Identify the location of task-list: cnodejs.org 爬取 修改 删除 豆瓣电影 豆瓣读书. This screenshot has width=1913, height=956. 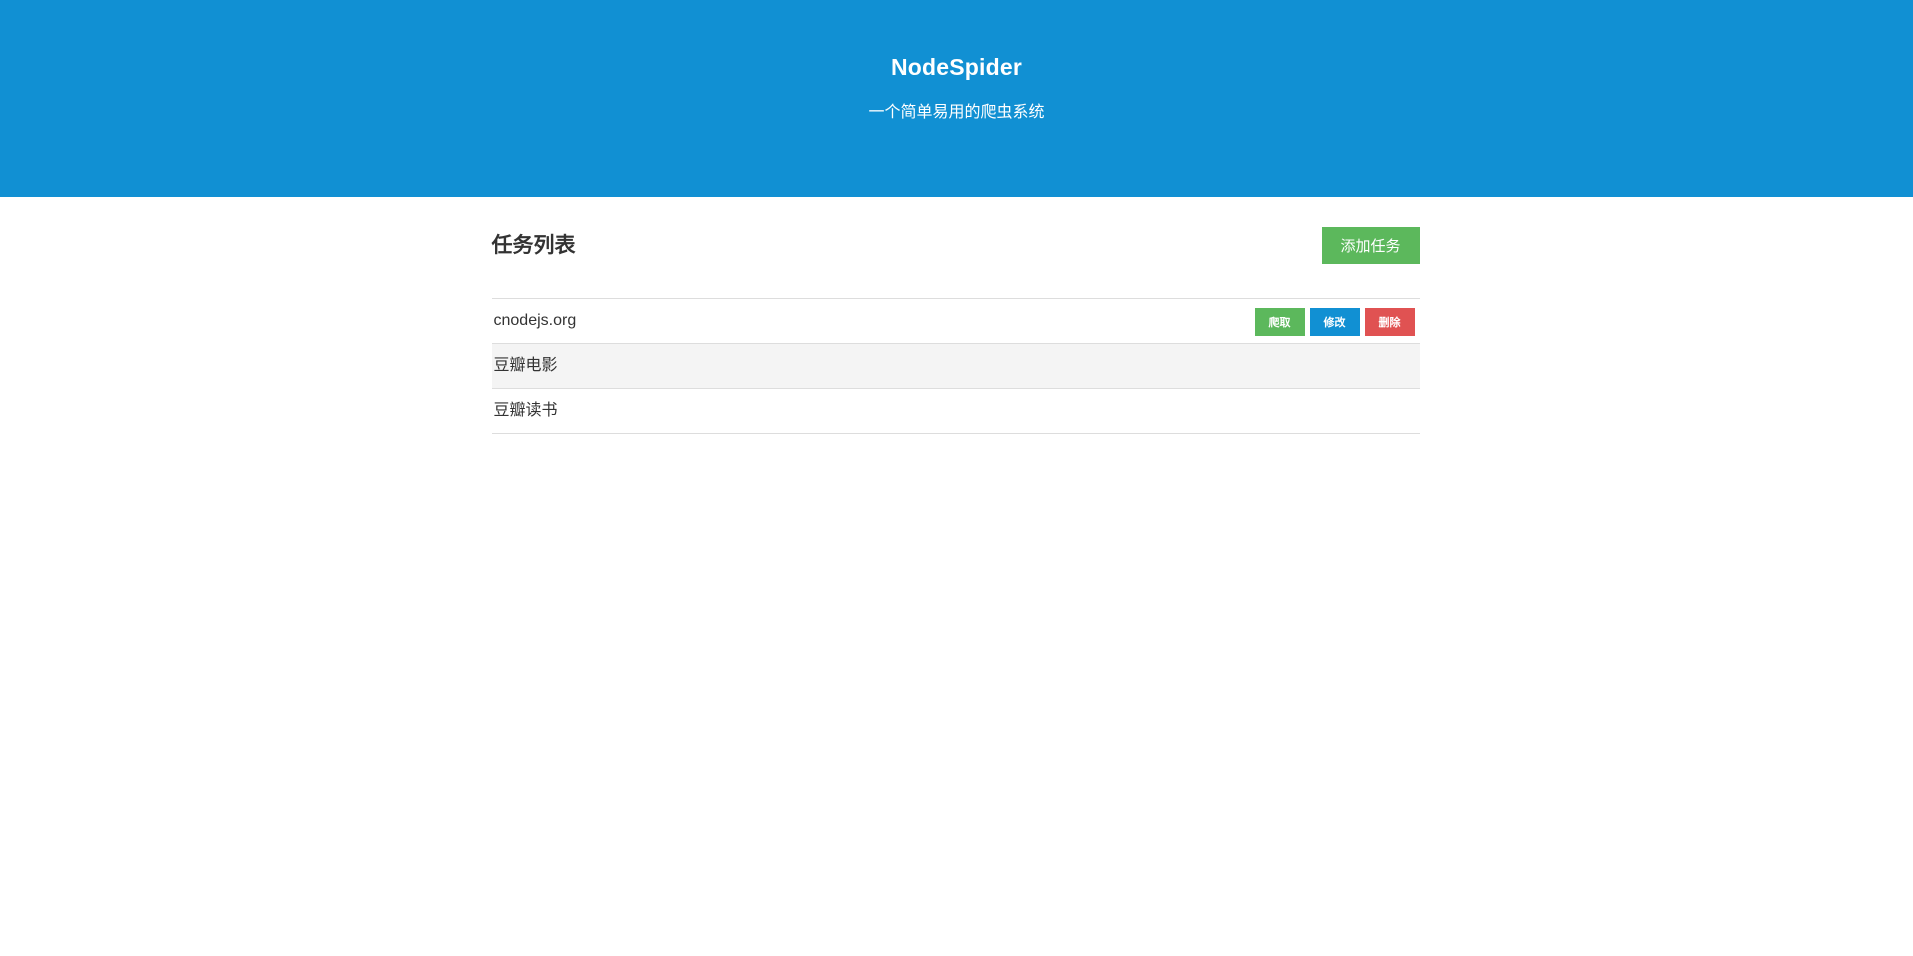
(955, 366).